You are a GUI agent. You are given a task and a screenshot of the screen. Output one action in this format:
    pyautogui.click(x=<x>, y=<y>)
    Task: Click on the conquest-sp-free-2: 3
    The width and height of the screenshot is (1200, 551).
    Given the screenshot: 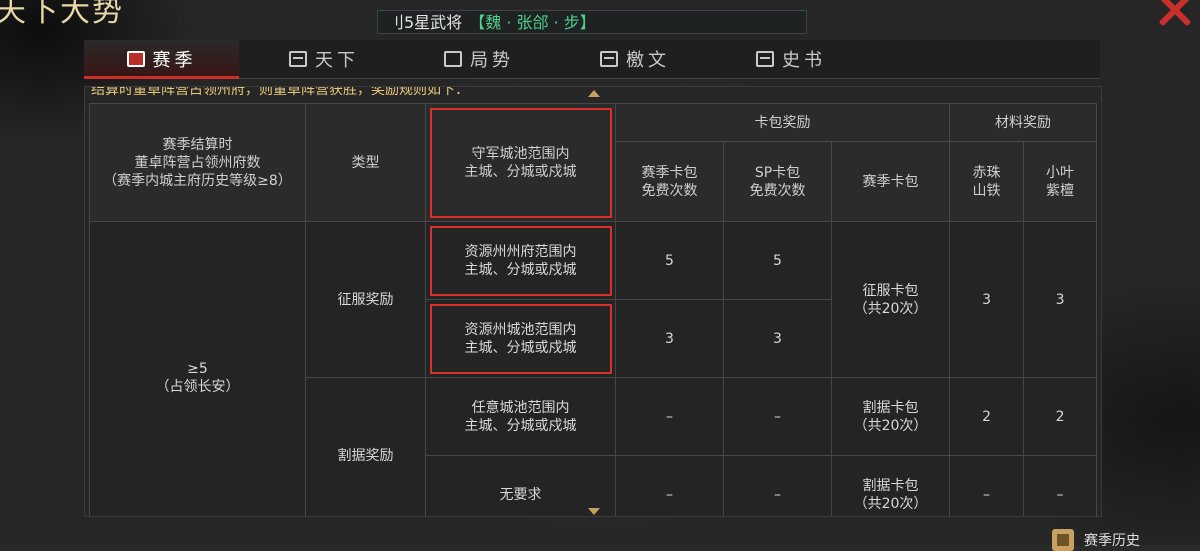 What is the action you would take?
    pyautogui.click(x=777, y=338)
    